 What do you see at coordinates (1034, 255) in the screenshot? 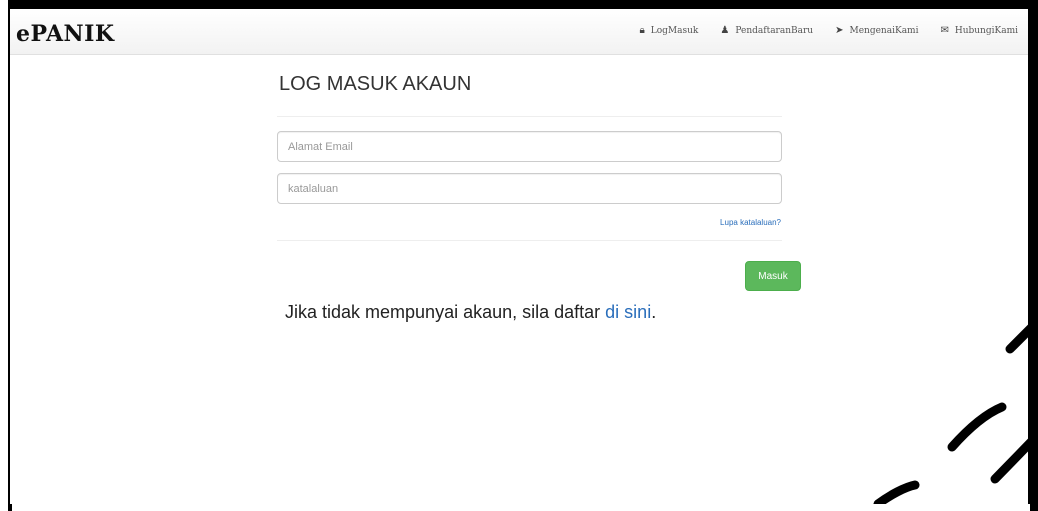
I see `frame-border-right` at bounding box center [1034, 255].